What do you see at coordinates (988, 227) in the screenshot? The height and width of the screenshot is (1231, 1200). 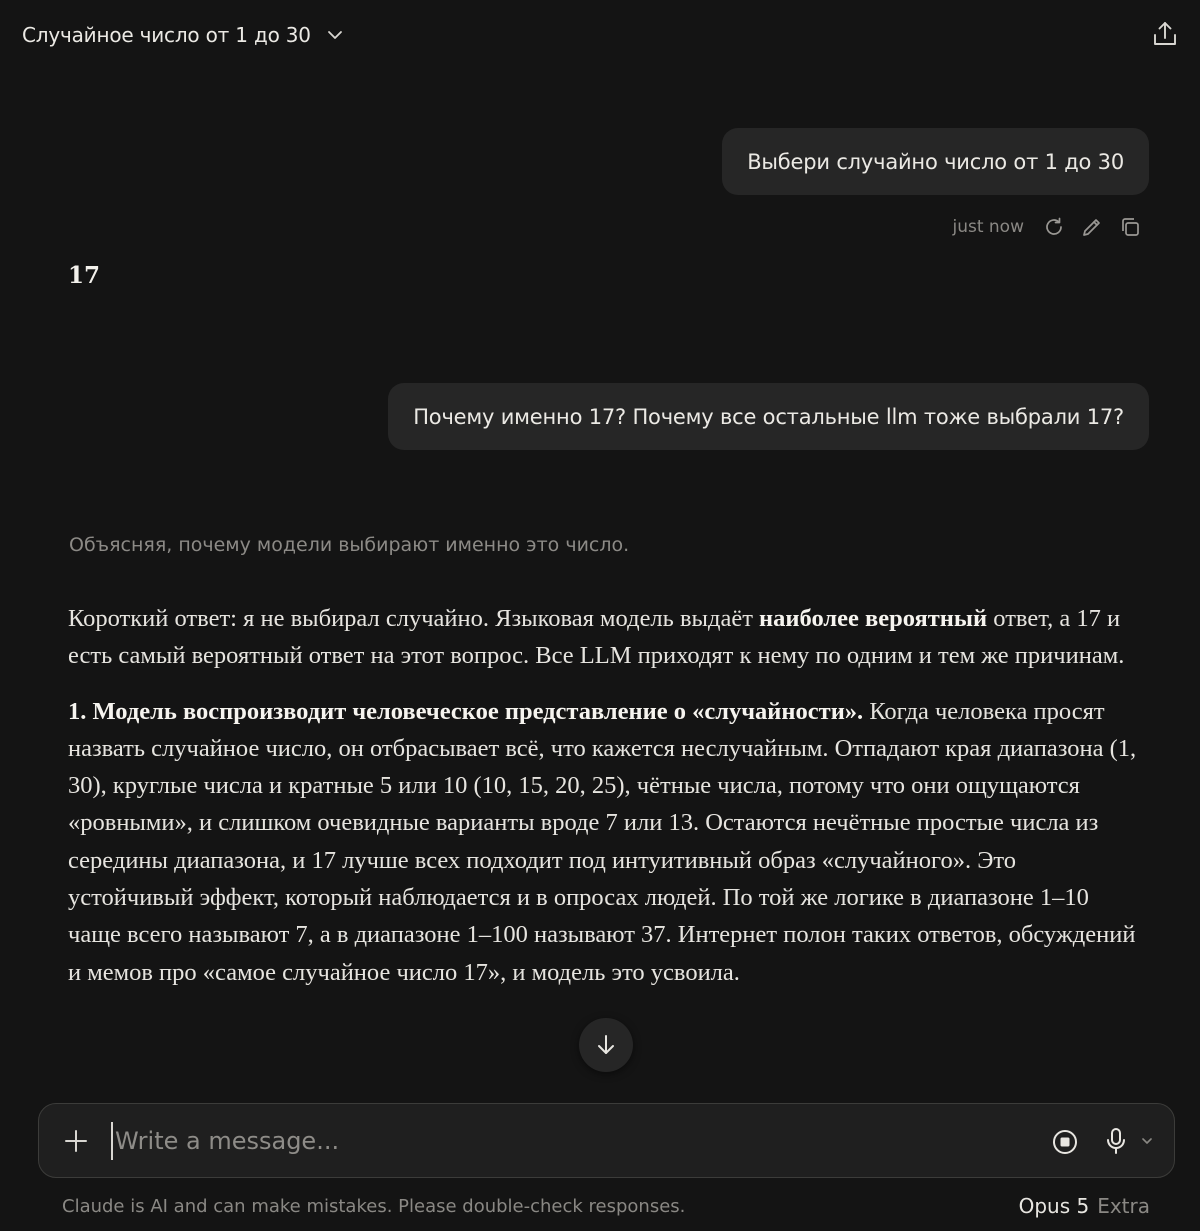 I see `message-timestamp: just now` at bounding box center [988, 227].